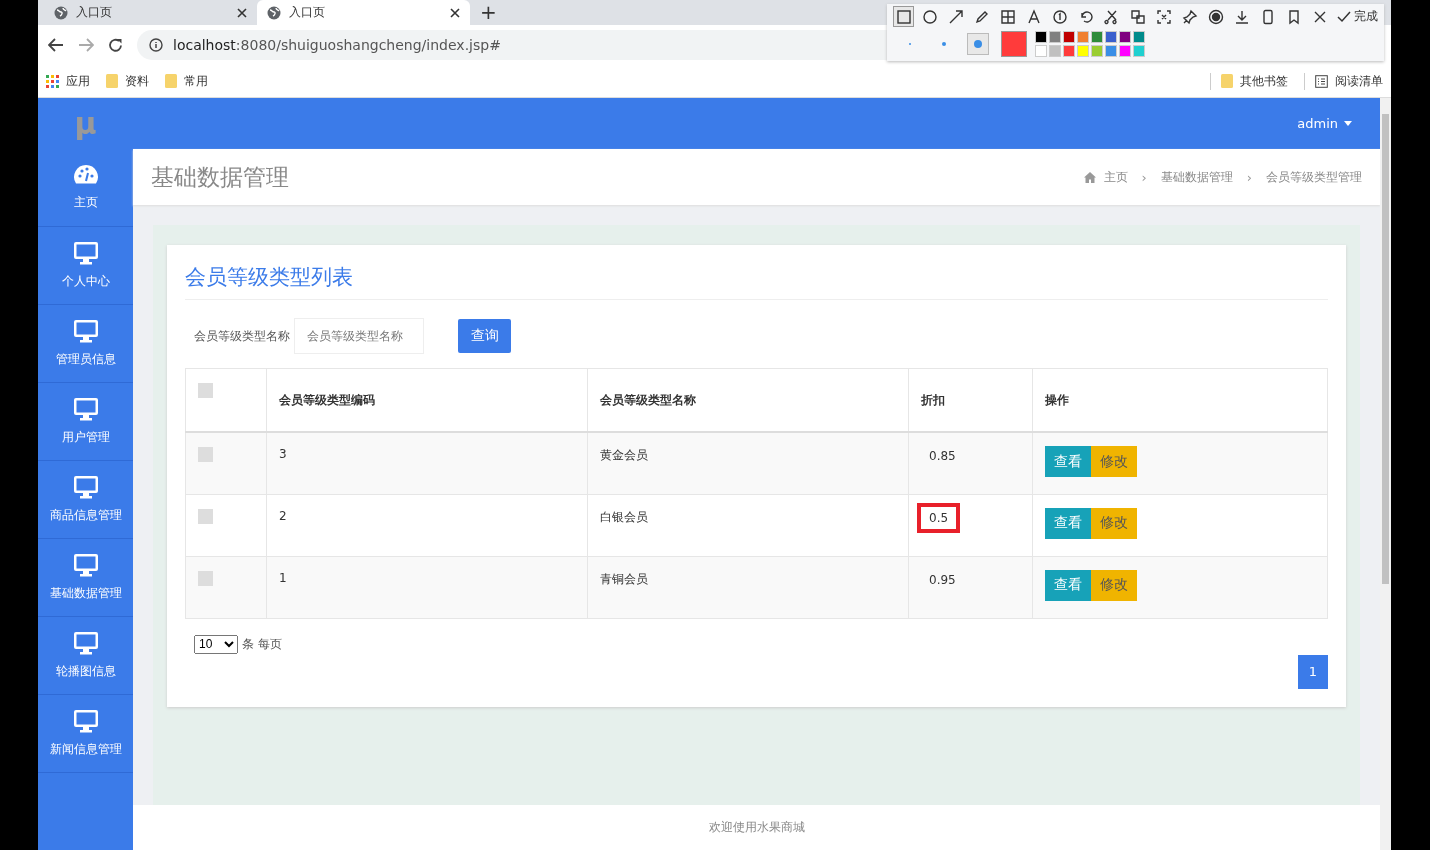 The height and width of the screenshot is (850, 1430). Describe the element at coordinates (939, 517) in the screenshot. I see `table-cell: 0.5` at that location.